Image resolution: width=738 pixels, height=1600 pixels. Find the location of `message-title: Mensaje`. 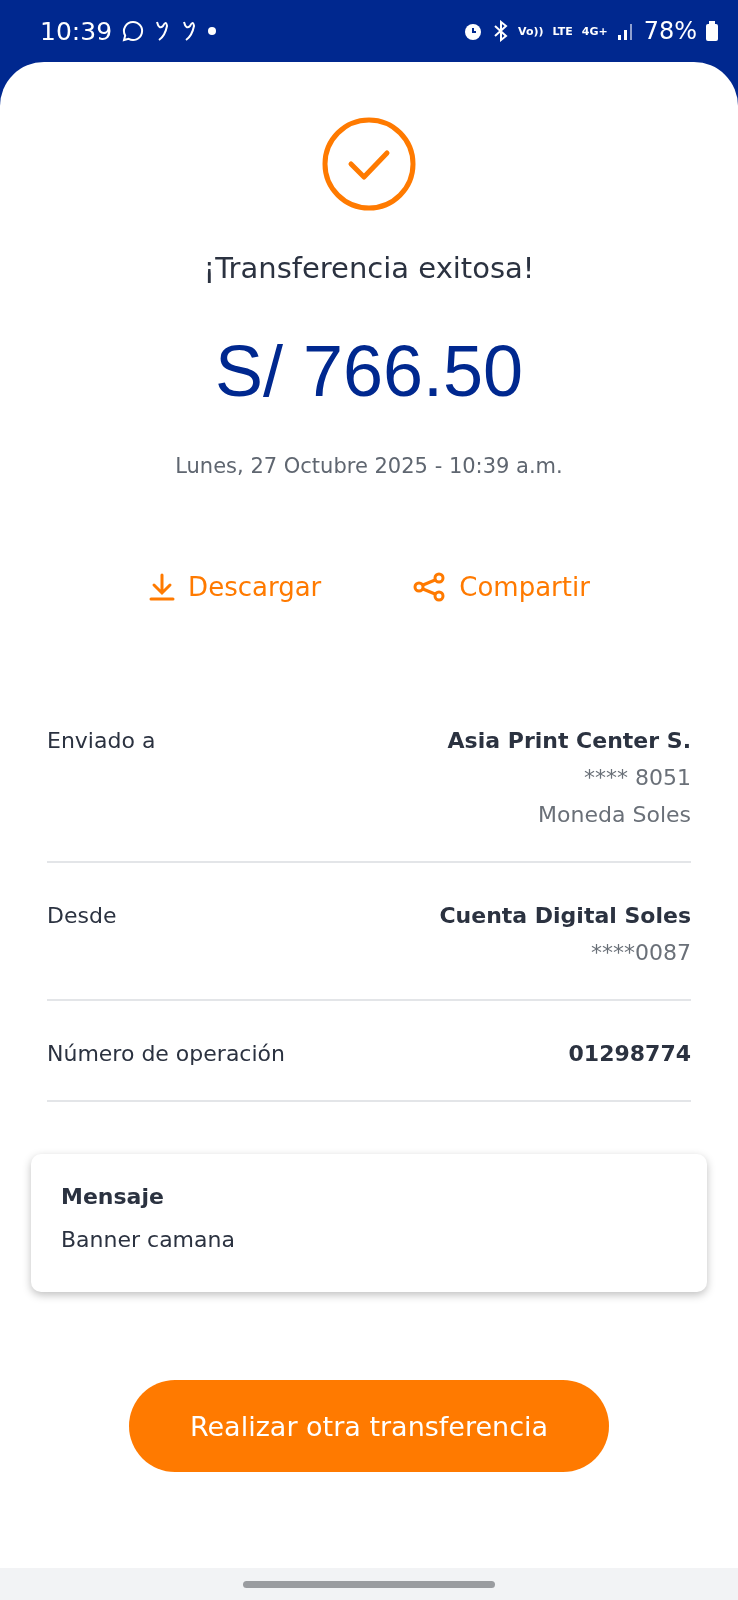

message-title: Mensaje is located at coordinates (113, 1196).